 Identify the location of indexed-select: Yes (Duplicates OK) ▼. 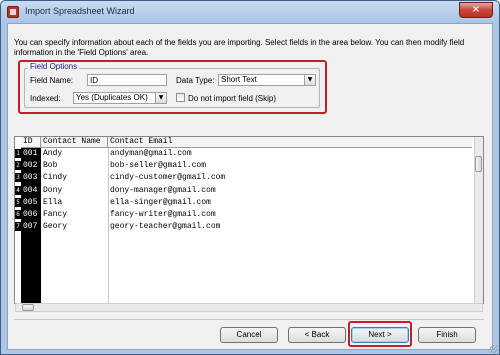
(120, 98).